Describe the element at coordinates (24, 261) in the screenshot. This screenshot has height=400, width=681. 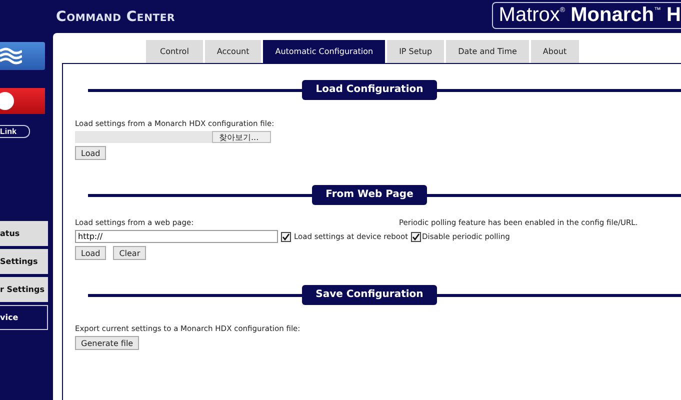
I see `sidebar-menu-item: Settings` at that location.